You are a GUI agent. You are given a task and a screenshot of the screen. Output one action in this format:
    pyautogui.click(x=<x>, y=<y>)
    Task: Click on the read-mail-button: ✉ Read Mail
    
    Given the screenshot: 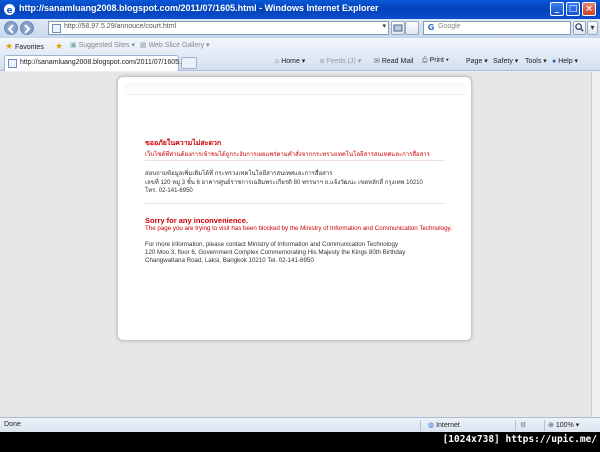 What is the action you would take?
    pyautogui.click(x=393, y=61)
    